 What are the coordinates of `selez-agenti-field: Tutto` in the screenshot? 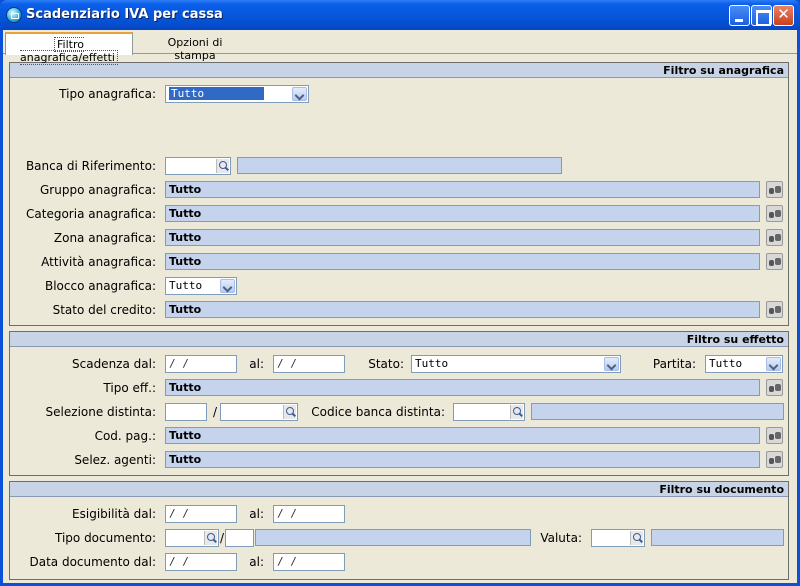 It's located at (462, 459).